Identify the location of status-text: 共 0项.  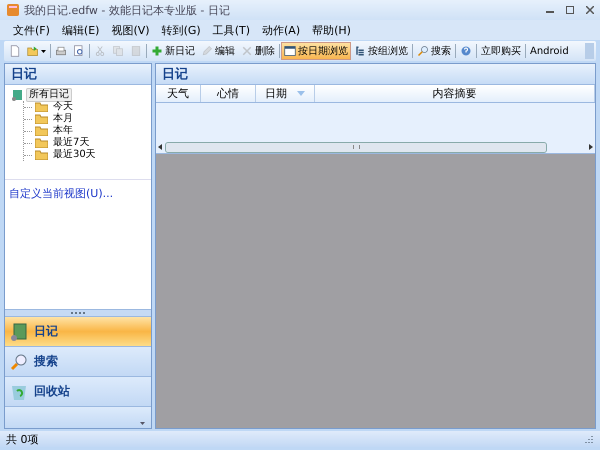
(22, 439).